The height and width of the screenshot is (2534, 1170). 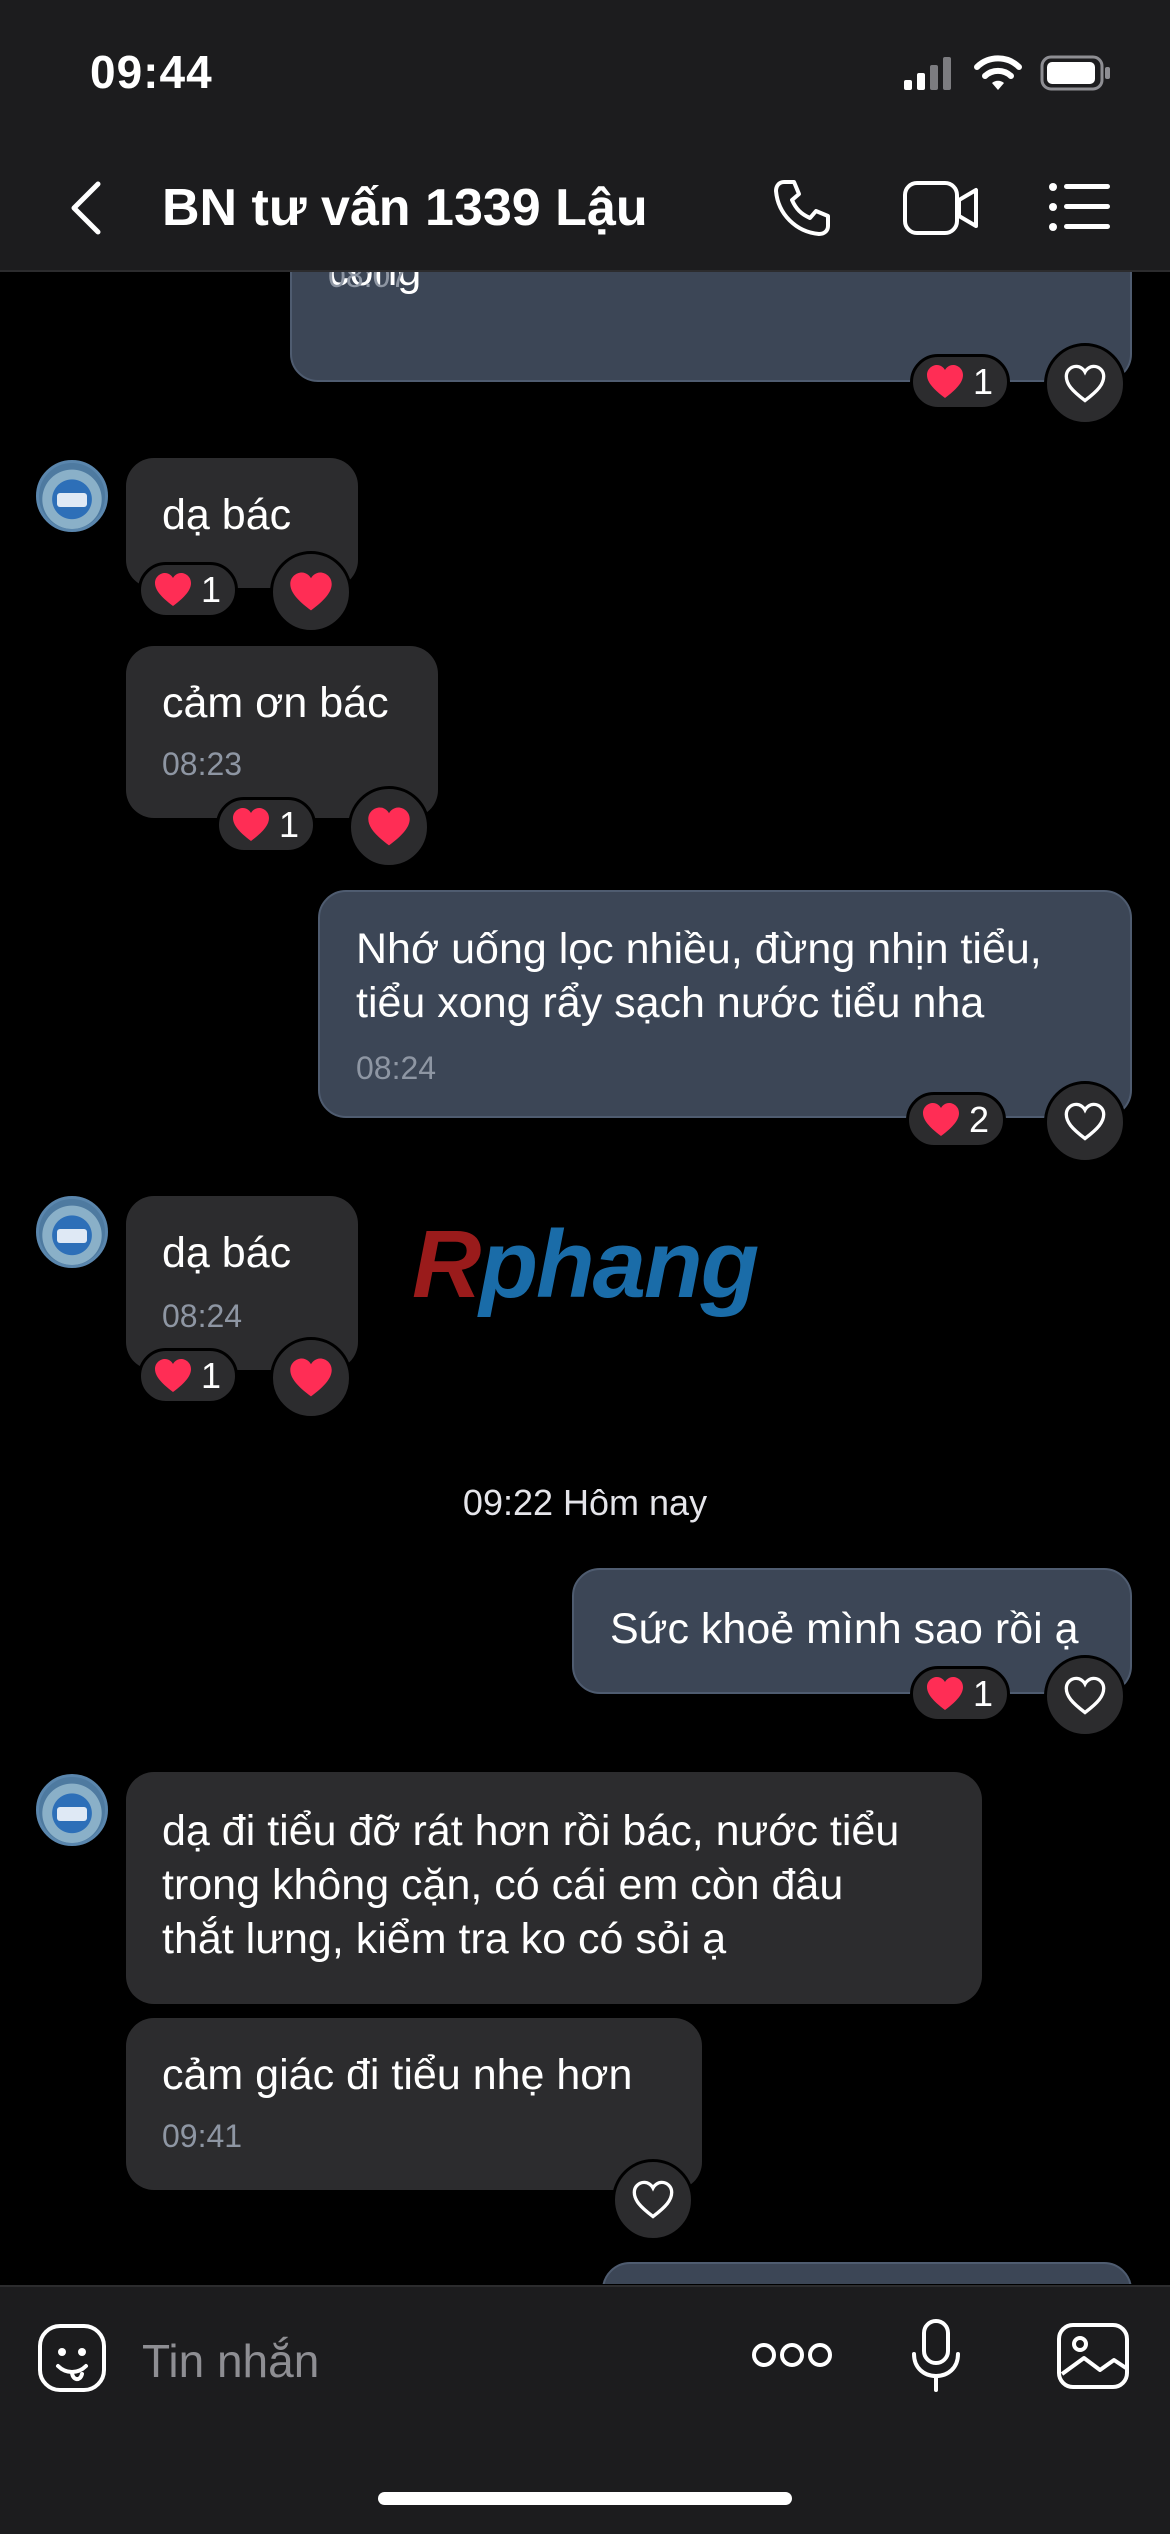 I want to click on message-text-line: dạ đi tiểu đỡ rát hơn rồi bác, nước tiểu, so click(x=531, y=1831).